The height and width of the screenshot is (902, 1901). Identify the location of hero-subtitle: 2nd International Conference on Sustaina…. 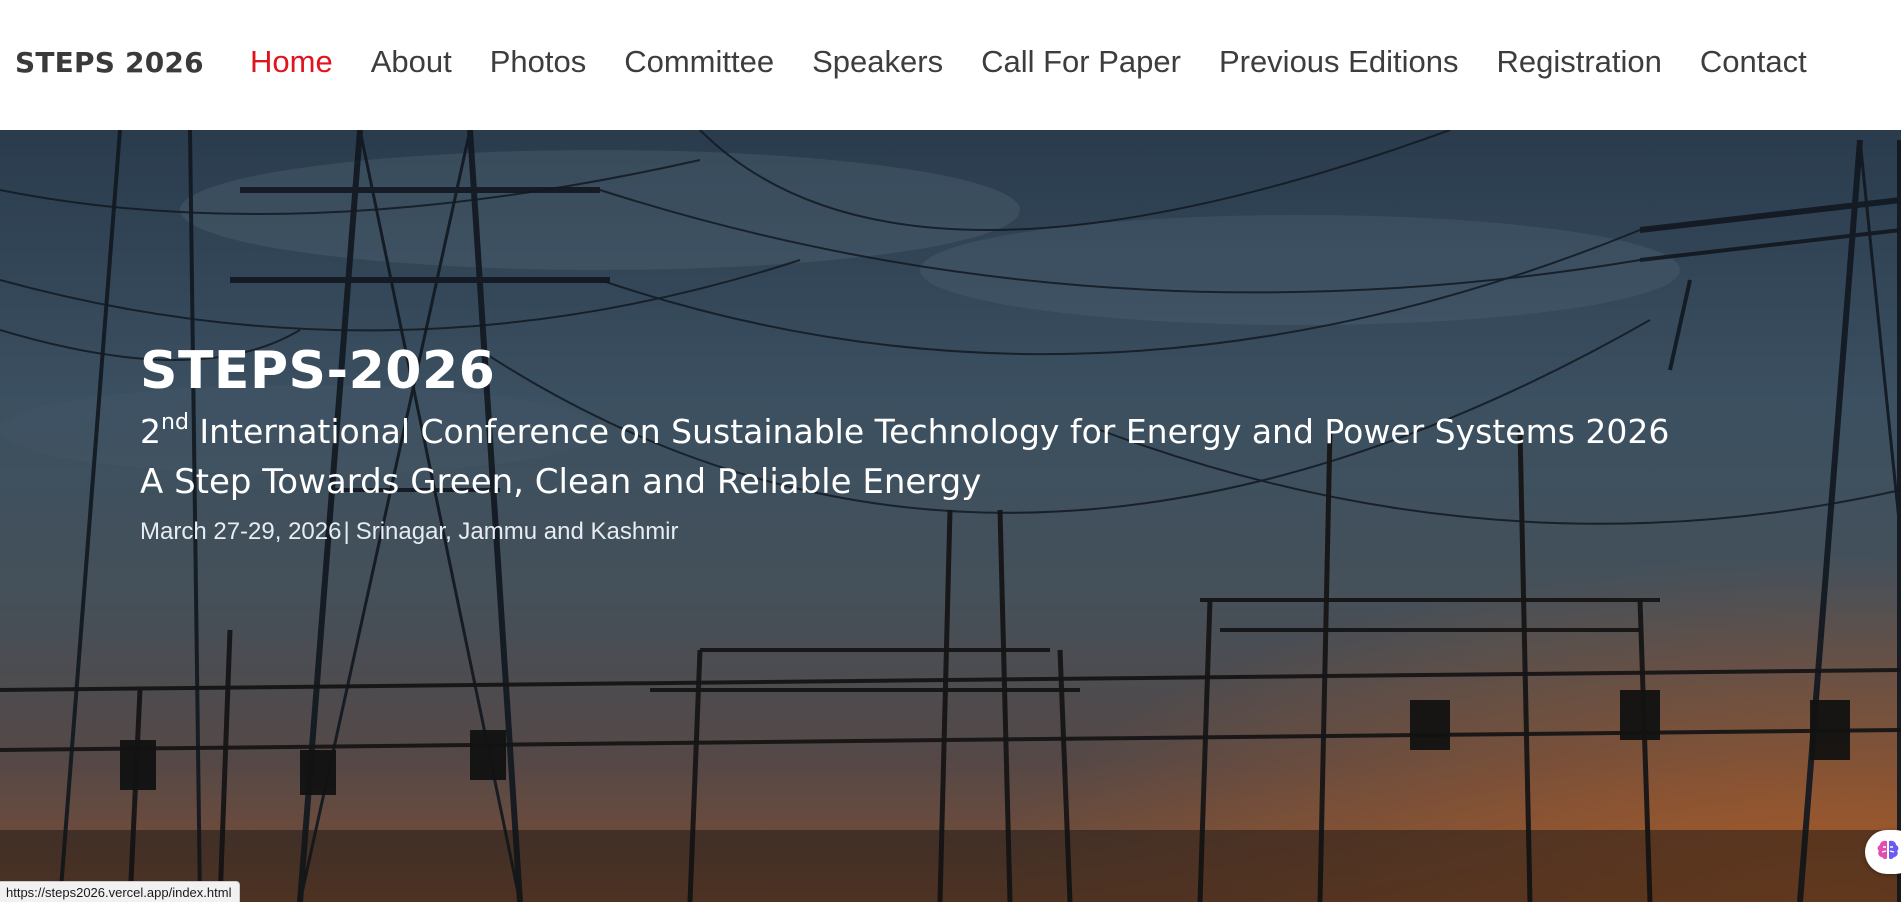
(904, 432).